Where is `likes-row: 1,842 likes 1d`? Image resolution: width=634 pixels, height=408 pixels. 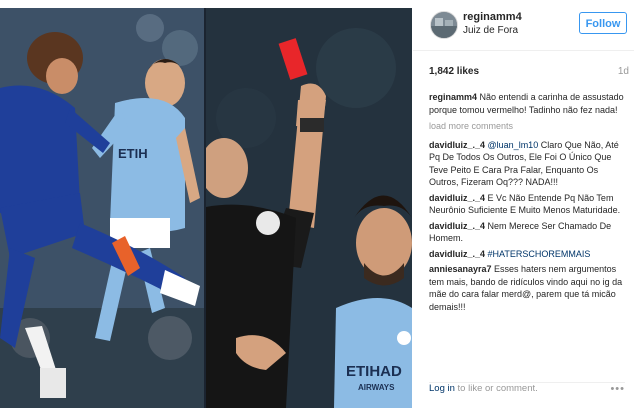
likes-row: 1,842 likes 1d is located at coordinates (529, 73).